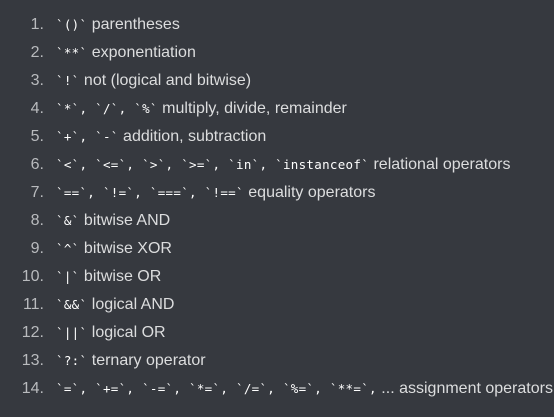 The image size is (554, 417). I want to click on list-item-description: ... assignment operators, so click(464, 388).